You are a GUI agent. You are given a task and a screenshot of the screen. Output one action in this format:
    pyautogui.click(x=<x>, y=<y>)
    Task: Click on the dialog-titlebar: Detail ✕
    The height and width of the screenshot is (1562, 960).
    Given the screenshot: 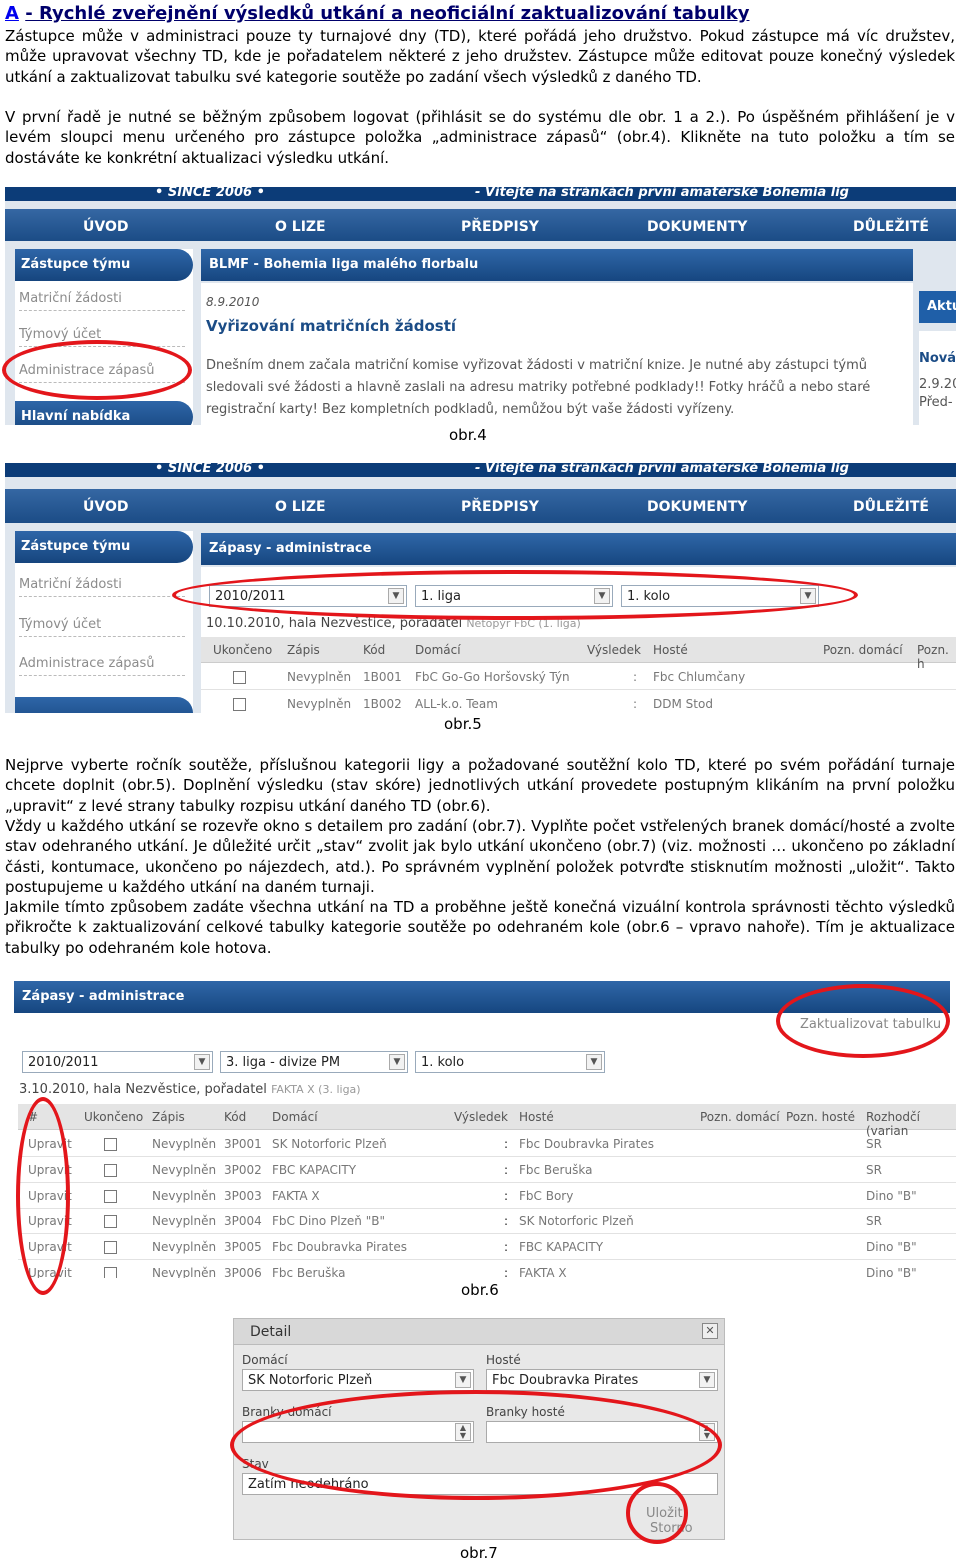 What is the action you would take?
    pyautogui.click(x=479, y=1332)
    